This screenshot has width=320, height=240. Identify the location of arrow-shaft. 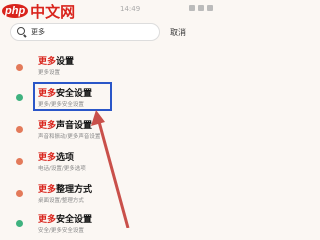
(113, 172).